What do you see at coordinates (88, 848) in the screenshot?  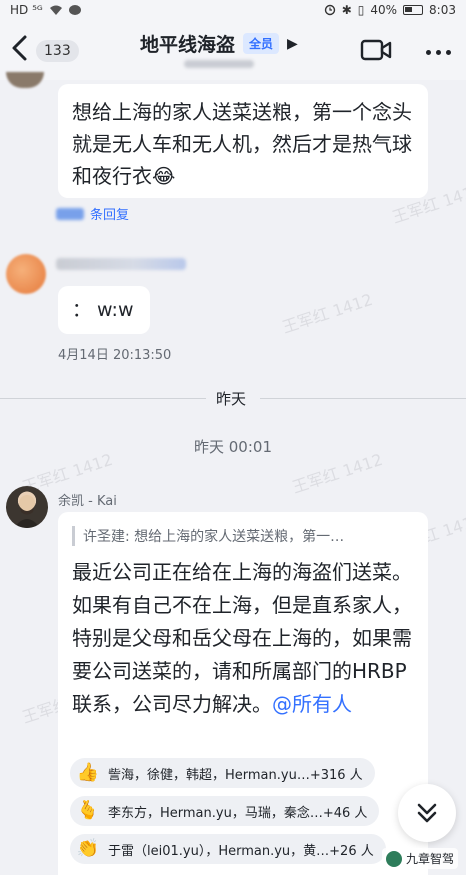 I see `clapping-icon: 👏` at bounding box center [88, 848].